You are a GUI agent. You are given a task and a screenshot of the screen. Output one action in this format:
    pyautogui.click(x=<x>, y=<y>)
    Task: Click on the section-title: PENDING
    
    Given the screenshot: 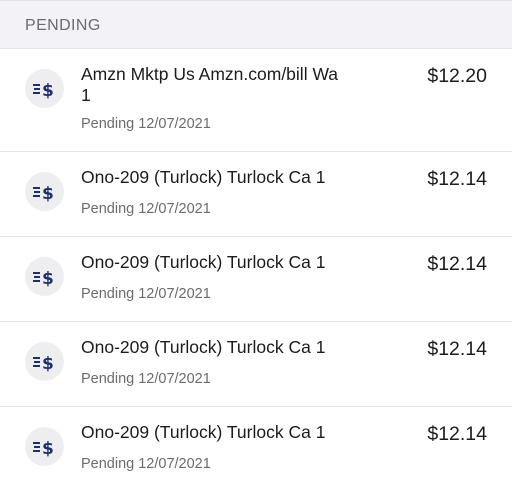 What is the action you would take?
    pyautogui.click(x=63, y=25)
    